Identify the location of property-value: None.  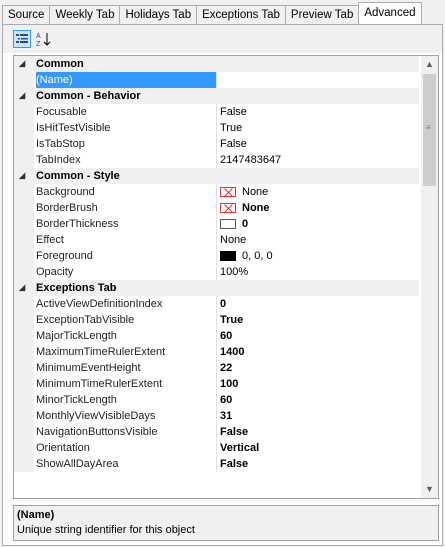
(256, 208).